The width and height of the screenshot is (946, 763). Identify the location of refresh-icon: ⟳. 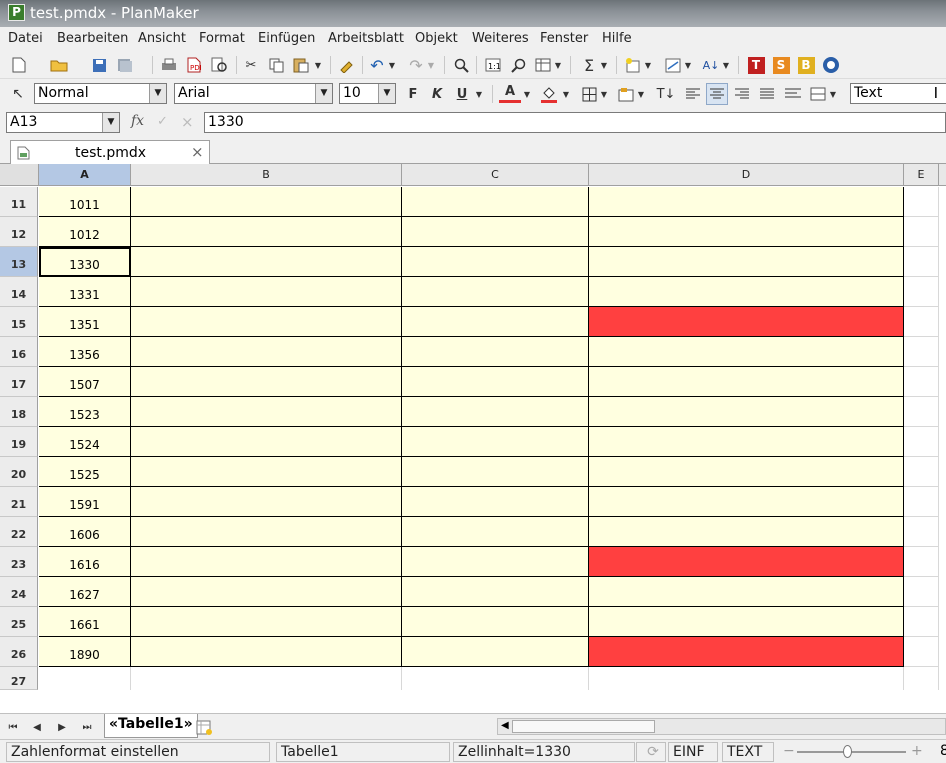
(651, 752).